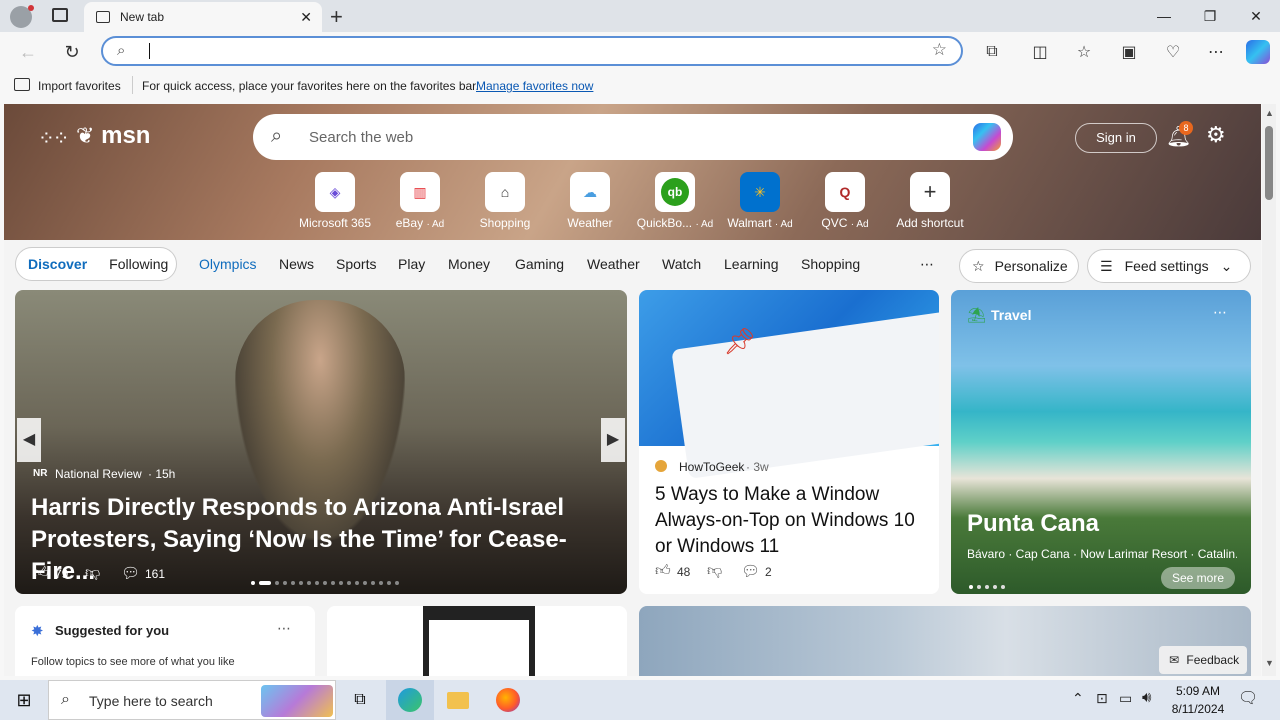  I want to click on page-scrollbar: ▲ ▼, so click(1269, 390).